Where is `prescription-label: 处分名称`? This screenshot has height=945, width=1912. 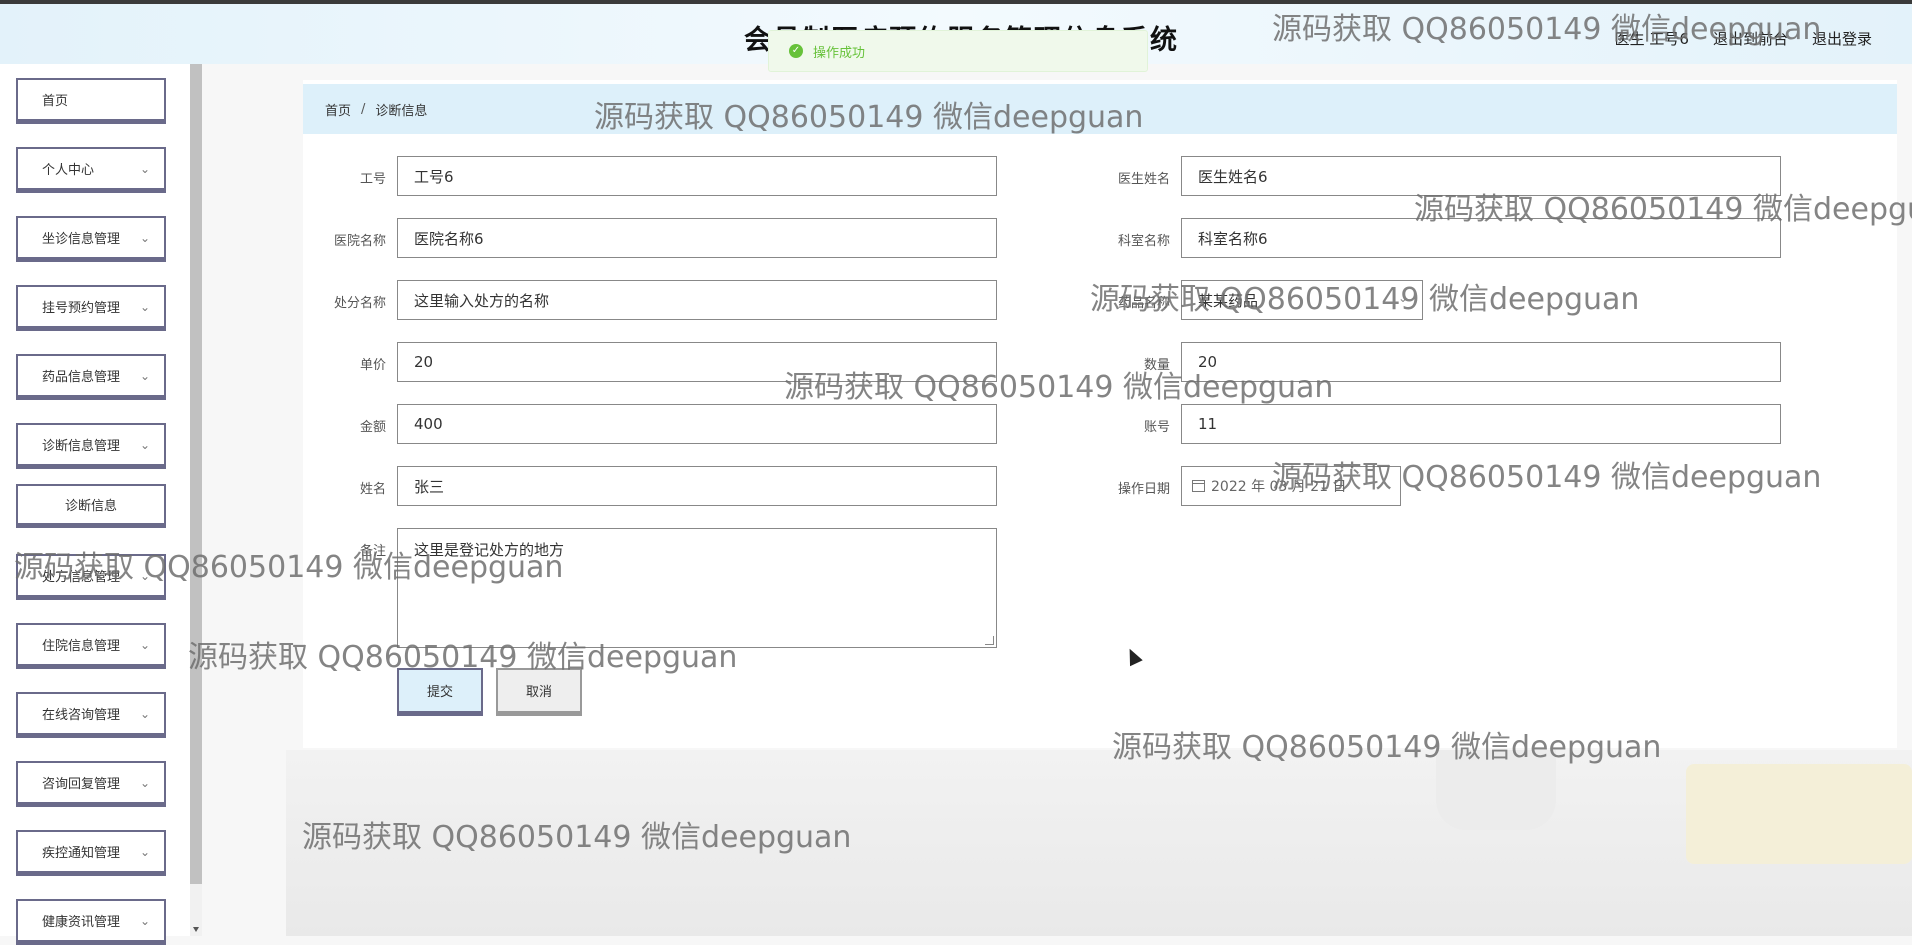
prescription-label: 处分名称 is located at coordinates (359, 303).